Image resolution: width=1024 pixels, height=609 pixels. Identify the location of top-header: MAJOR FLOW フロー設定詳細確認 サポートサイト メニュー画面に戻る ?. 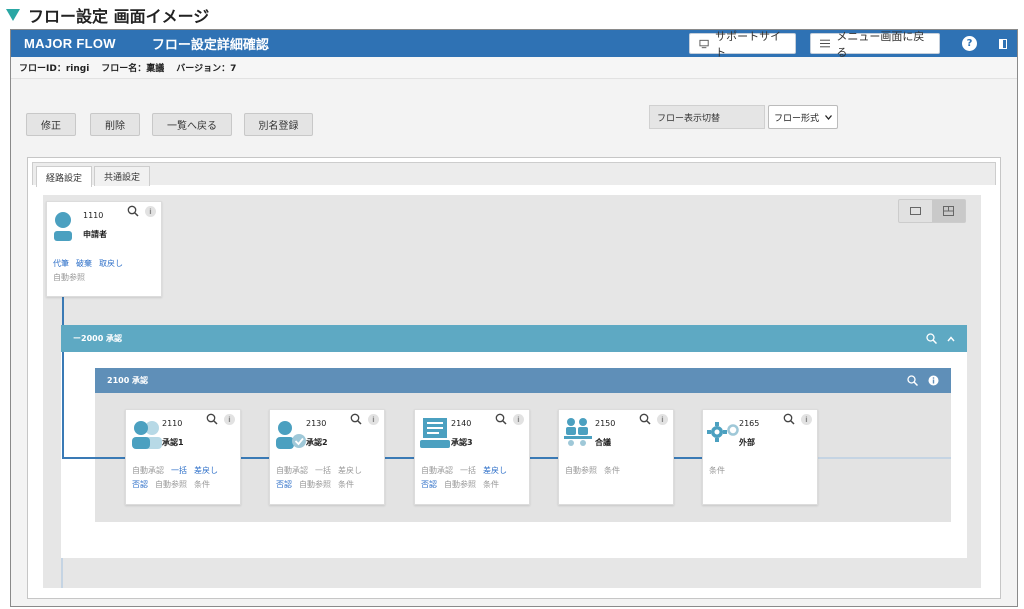
(514, 44).